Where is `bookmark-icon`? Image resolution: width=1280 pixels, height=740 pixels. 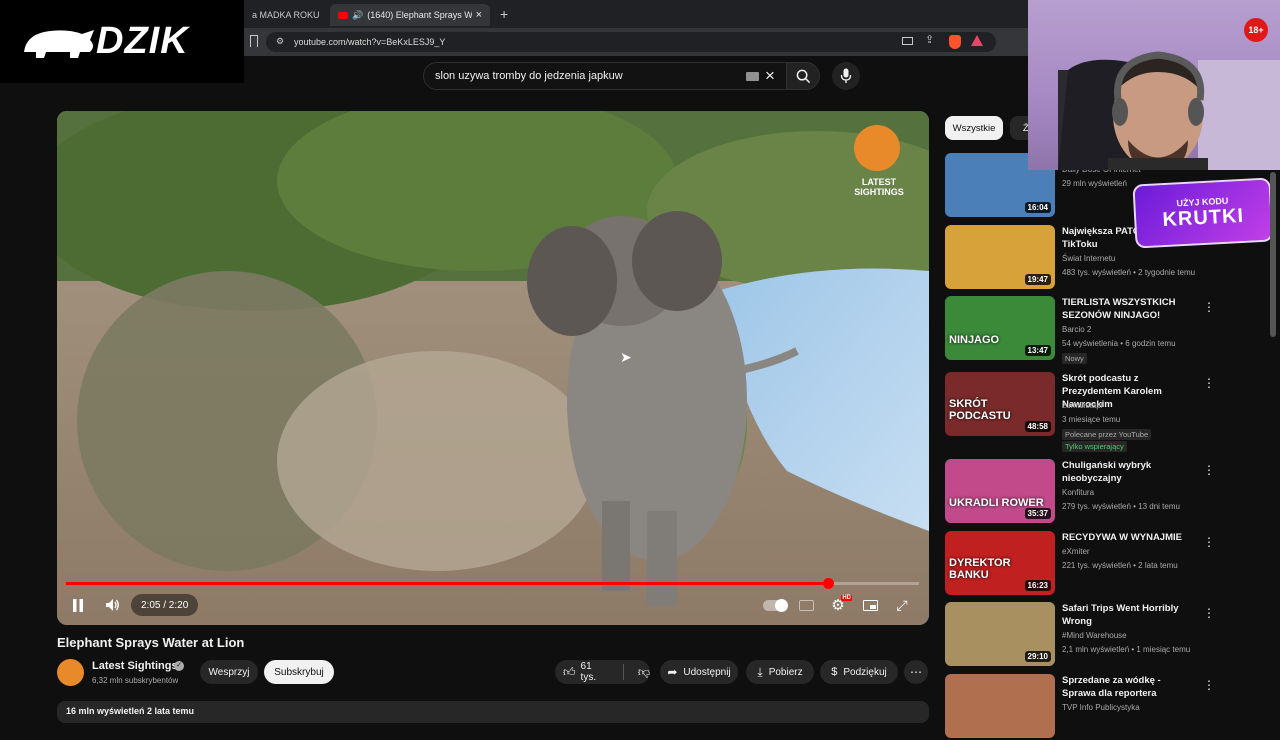 bookmark-icon is located at coordinates (254, 41).